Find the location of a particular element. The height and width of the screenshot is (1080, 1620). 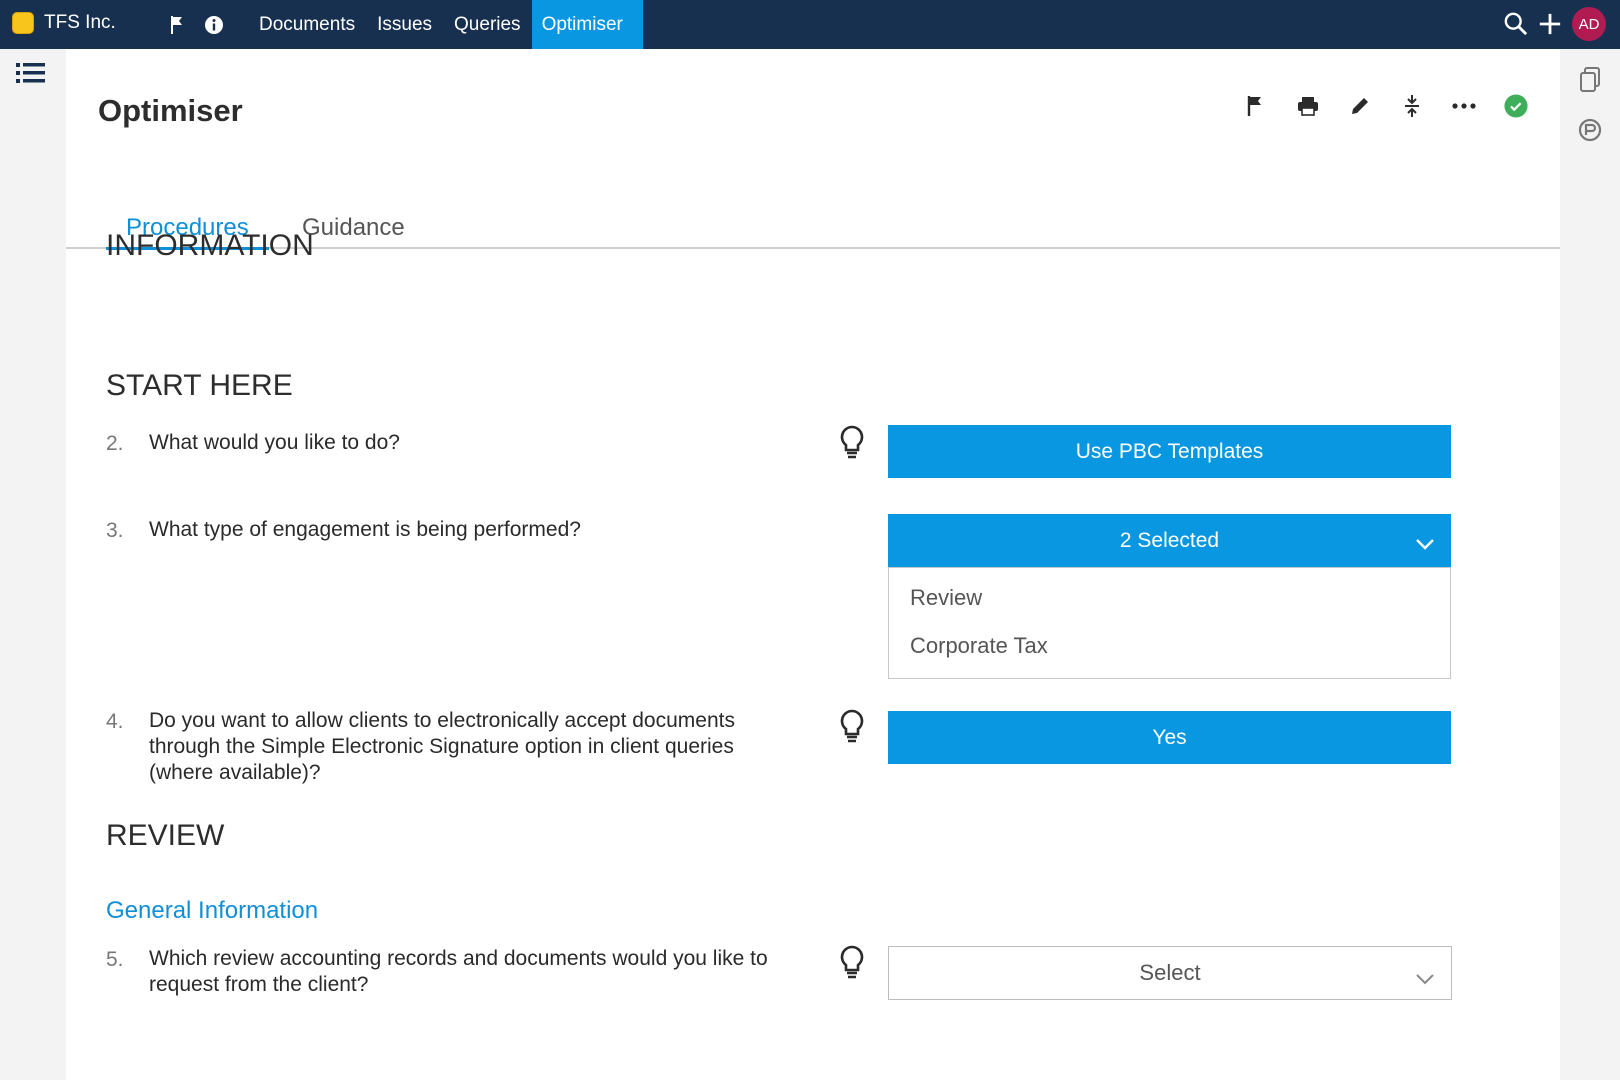

page-title: Optimiser is located at coordinates (170, 110).